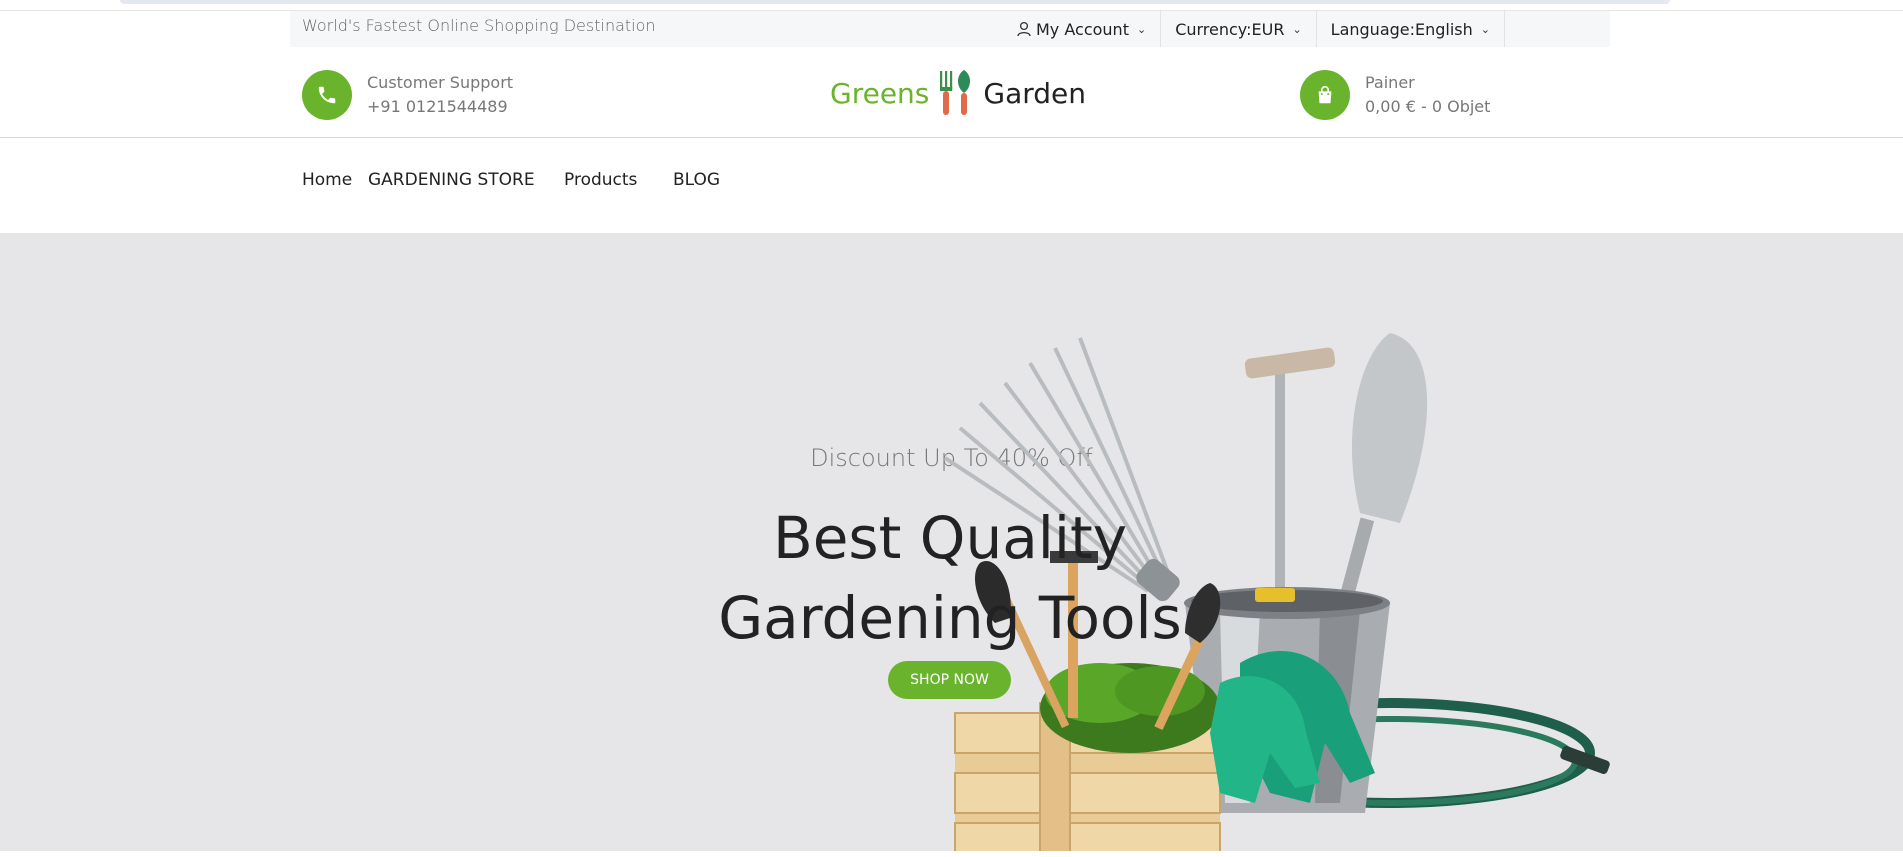 This screenshot has height=857, width=1903. I want to click on phone-icon, so click(327, 95).